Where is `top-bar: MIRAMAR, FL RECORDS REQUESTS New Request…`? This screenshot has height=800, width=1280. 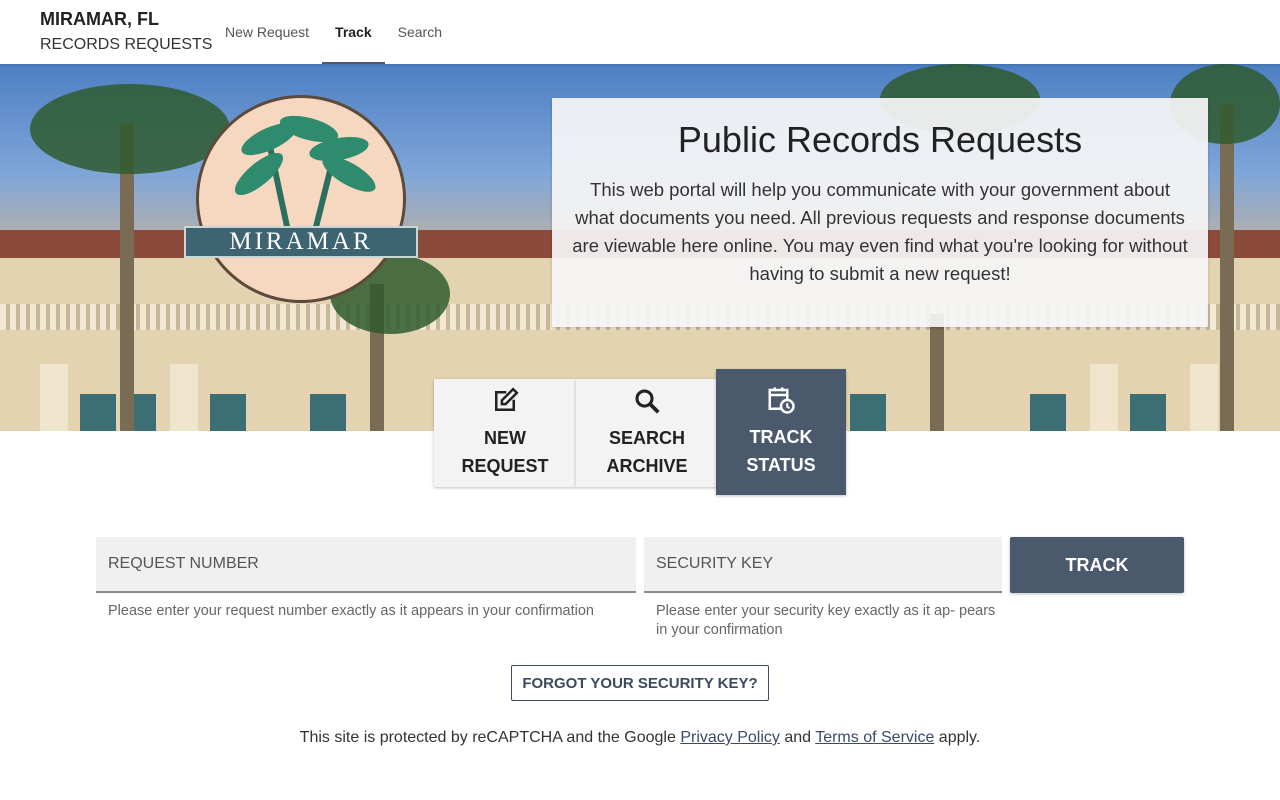
top-bar: MIRAMAR, FL RECORDS REQUESTS New Request… is located at coordinates (640, 32).